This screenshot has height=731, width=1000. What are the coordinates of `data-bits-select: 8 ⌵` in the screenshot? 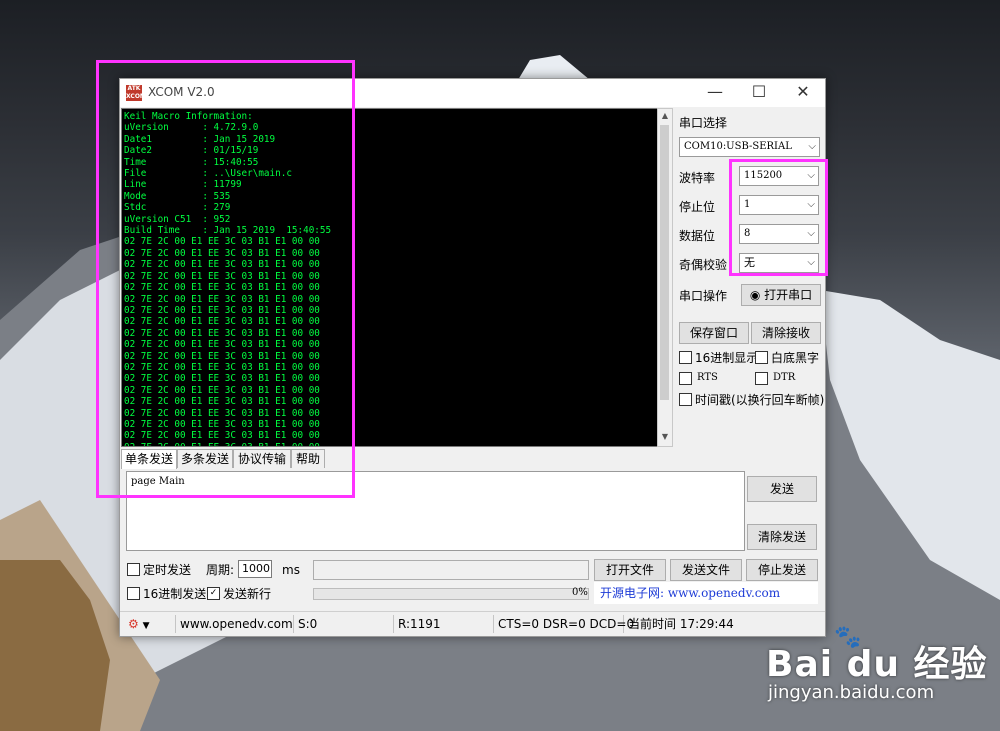 It's located at (779, 234).